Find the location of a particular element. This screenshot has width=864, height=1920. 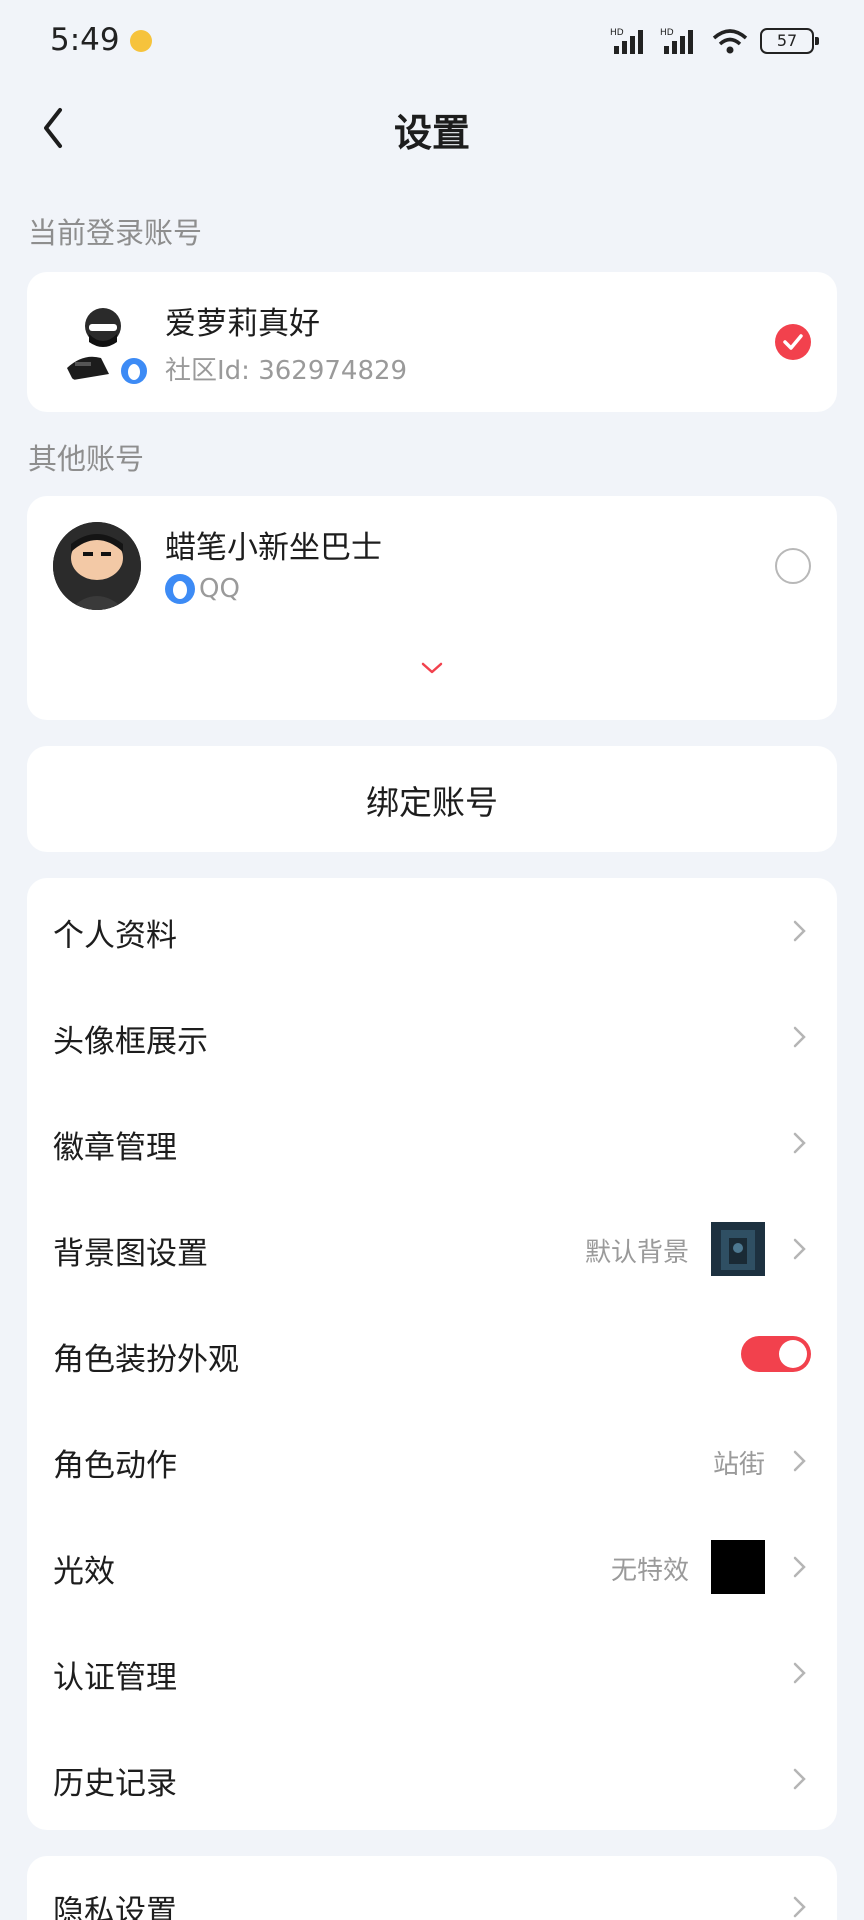

menu-label: 角色装扮外观 is located at coordinates (146, 1360).